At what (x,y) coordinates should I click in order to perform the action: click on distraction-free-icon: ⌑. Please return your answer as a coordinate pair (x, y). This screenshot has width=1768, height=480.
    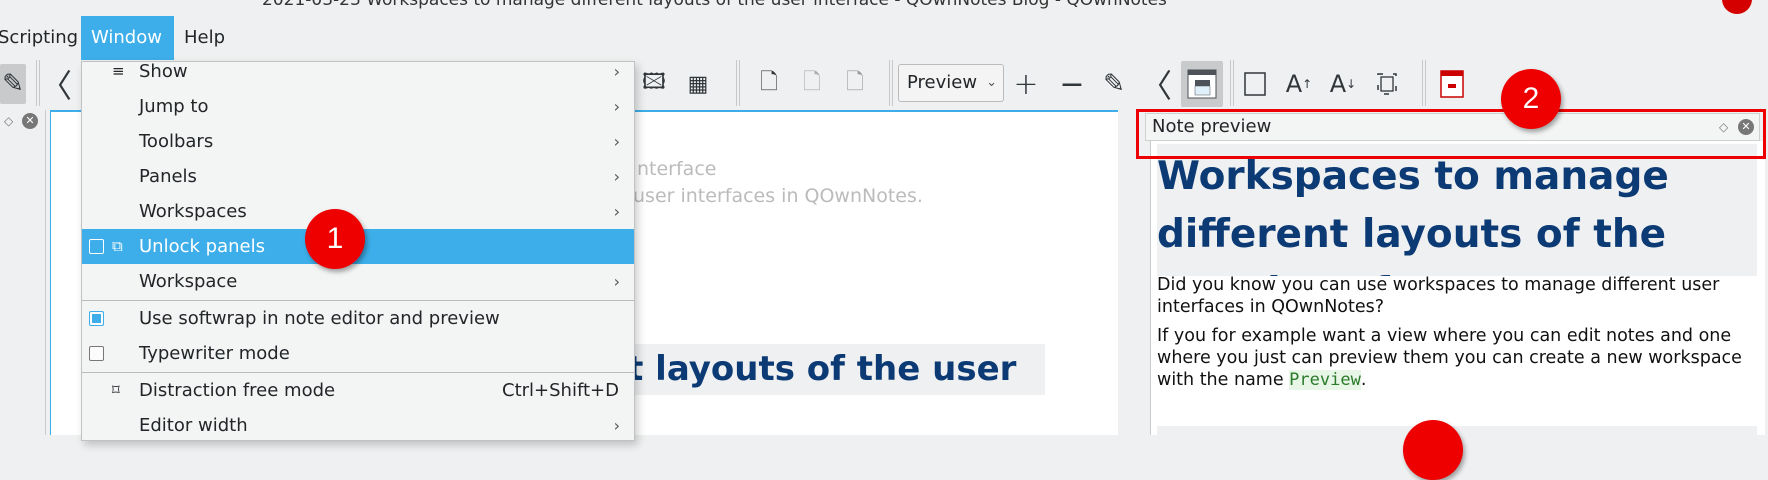
    Looking at the image, I should click on (116, 390).